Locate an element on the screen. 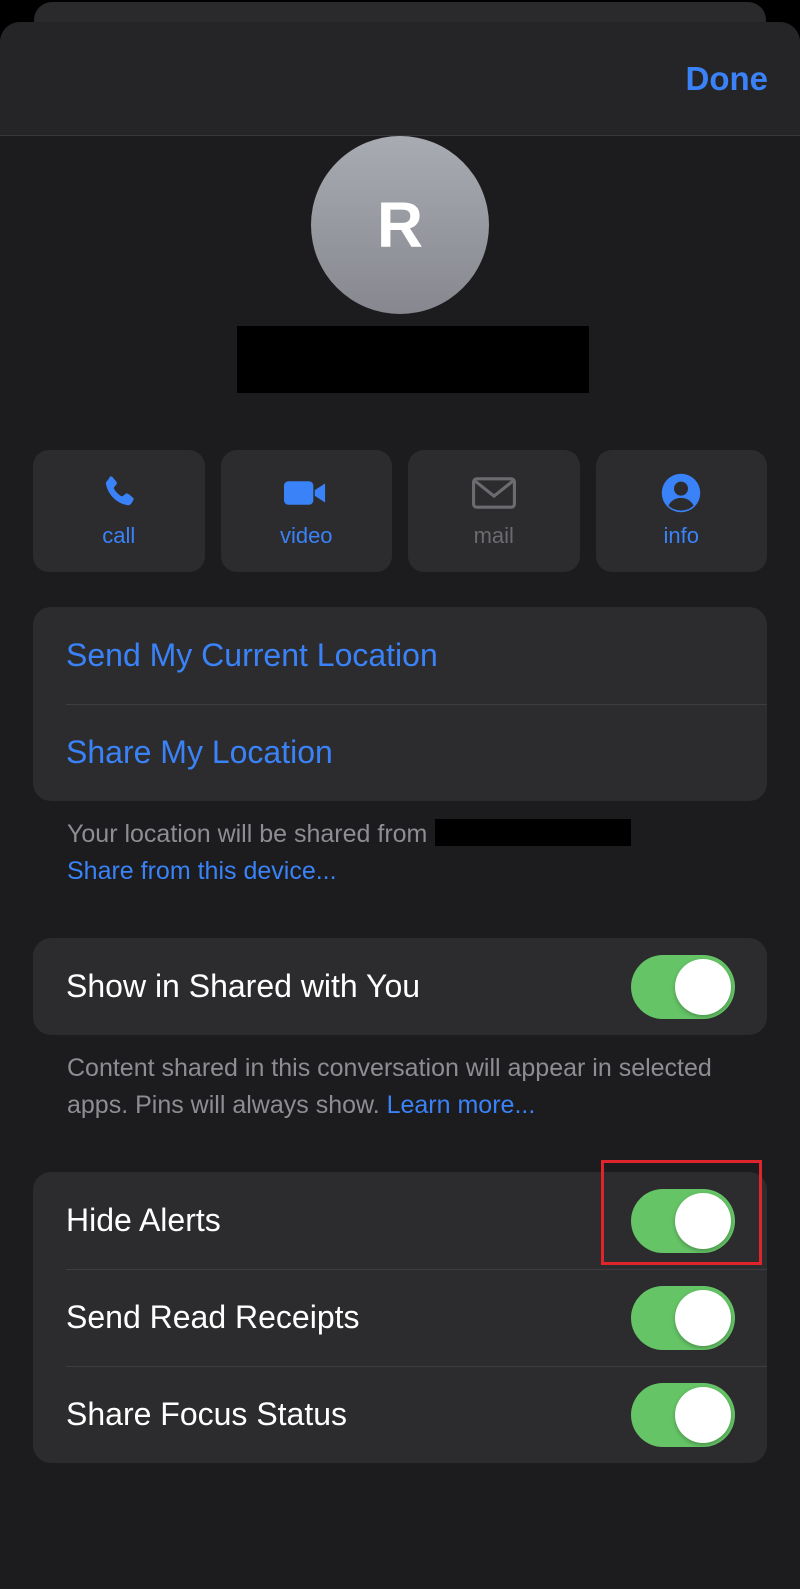  share-location-link: Share My Location is located at coordinates (199, 752).